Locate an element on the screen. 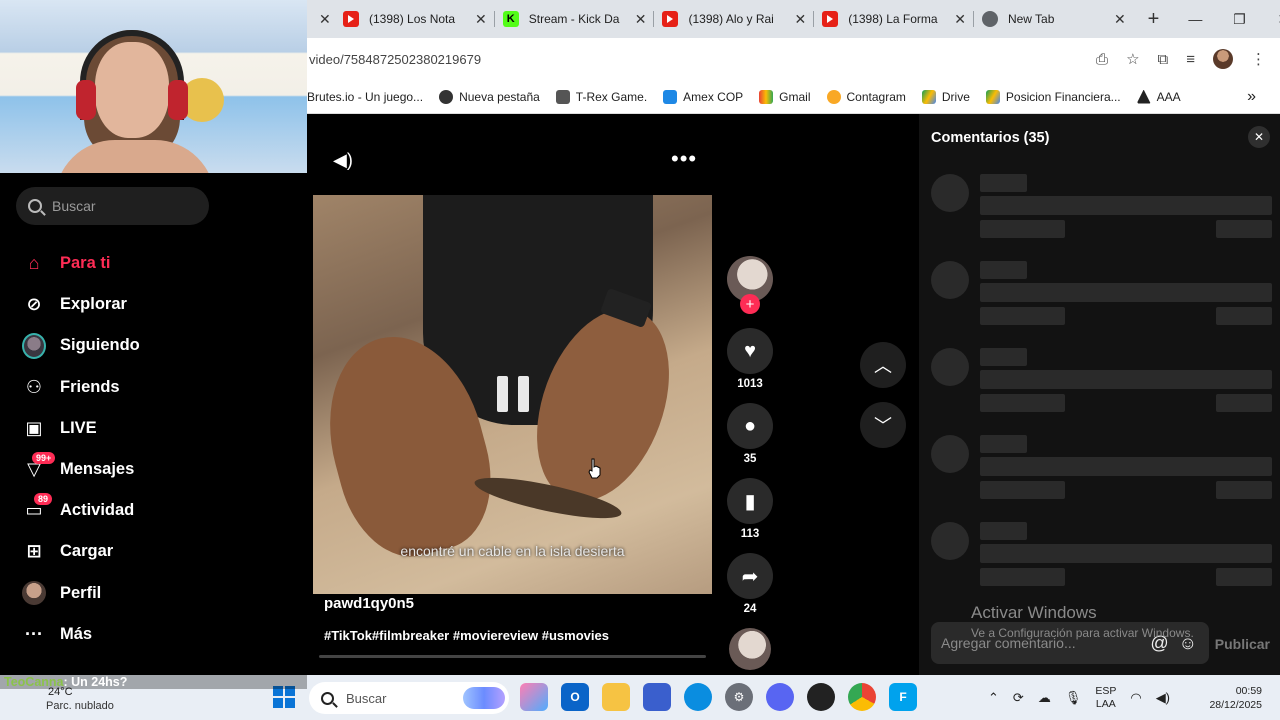 Image resolution: width=1280 pixels, height=720 pixels. volume-icon: ◀) is located at coordinates (343, 160).